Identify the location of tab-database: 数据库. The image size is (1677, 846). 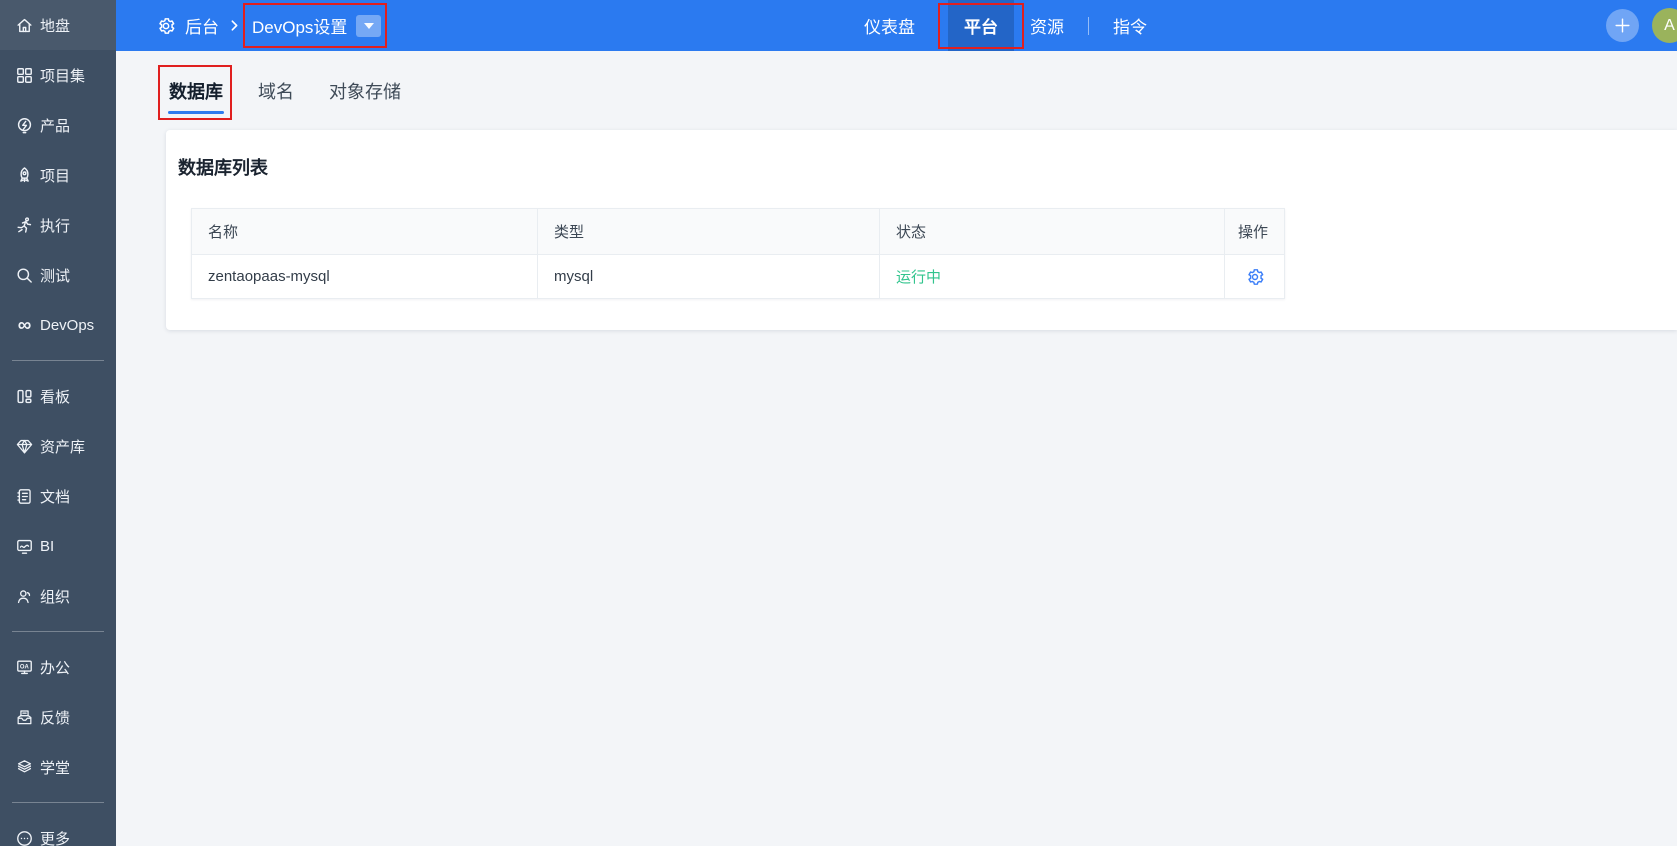
(195, 92).